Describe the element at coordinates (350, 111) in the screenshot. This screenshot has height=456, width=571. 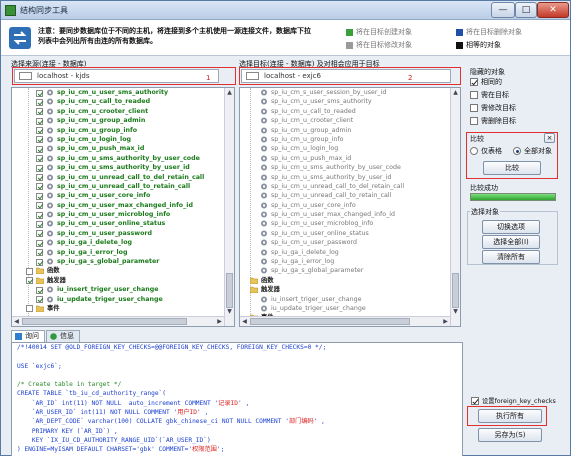
I see `tree-row: sp_iu_cm_u_call_to_readed` at that location.